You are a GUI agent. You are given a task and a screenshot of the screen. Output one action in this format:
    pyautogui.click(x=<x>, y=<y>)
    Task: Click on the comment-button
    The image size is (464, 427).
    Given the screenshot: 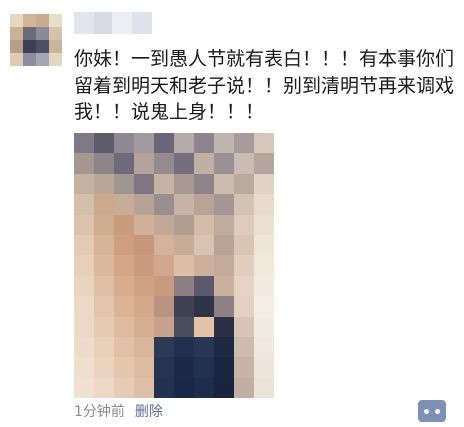 What is the action you would take?
    pyautogui.click(x=432, y=411)
    